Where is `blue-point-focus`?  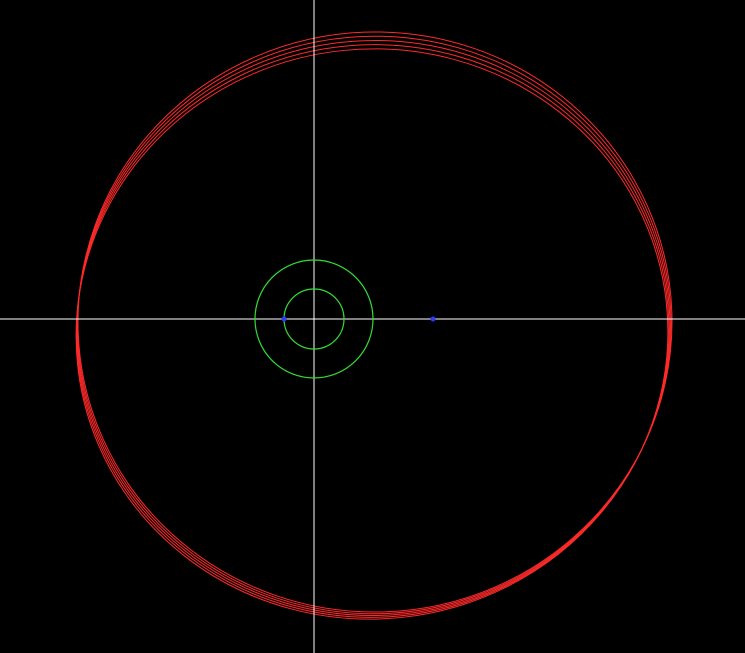
blue-point-focus is located at coordinates (433, 319).